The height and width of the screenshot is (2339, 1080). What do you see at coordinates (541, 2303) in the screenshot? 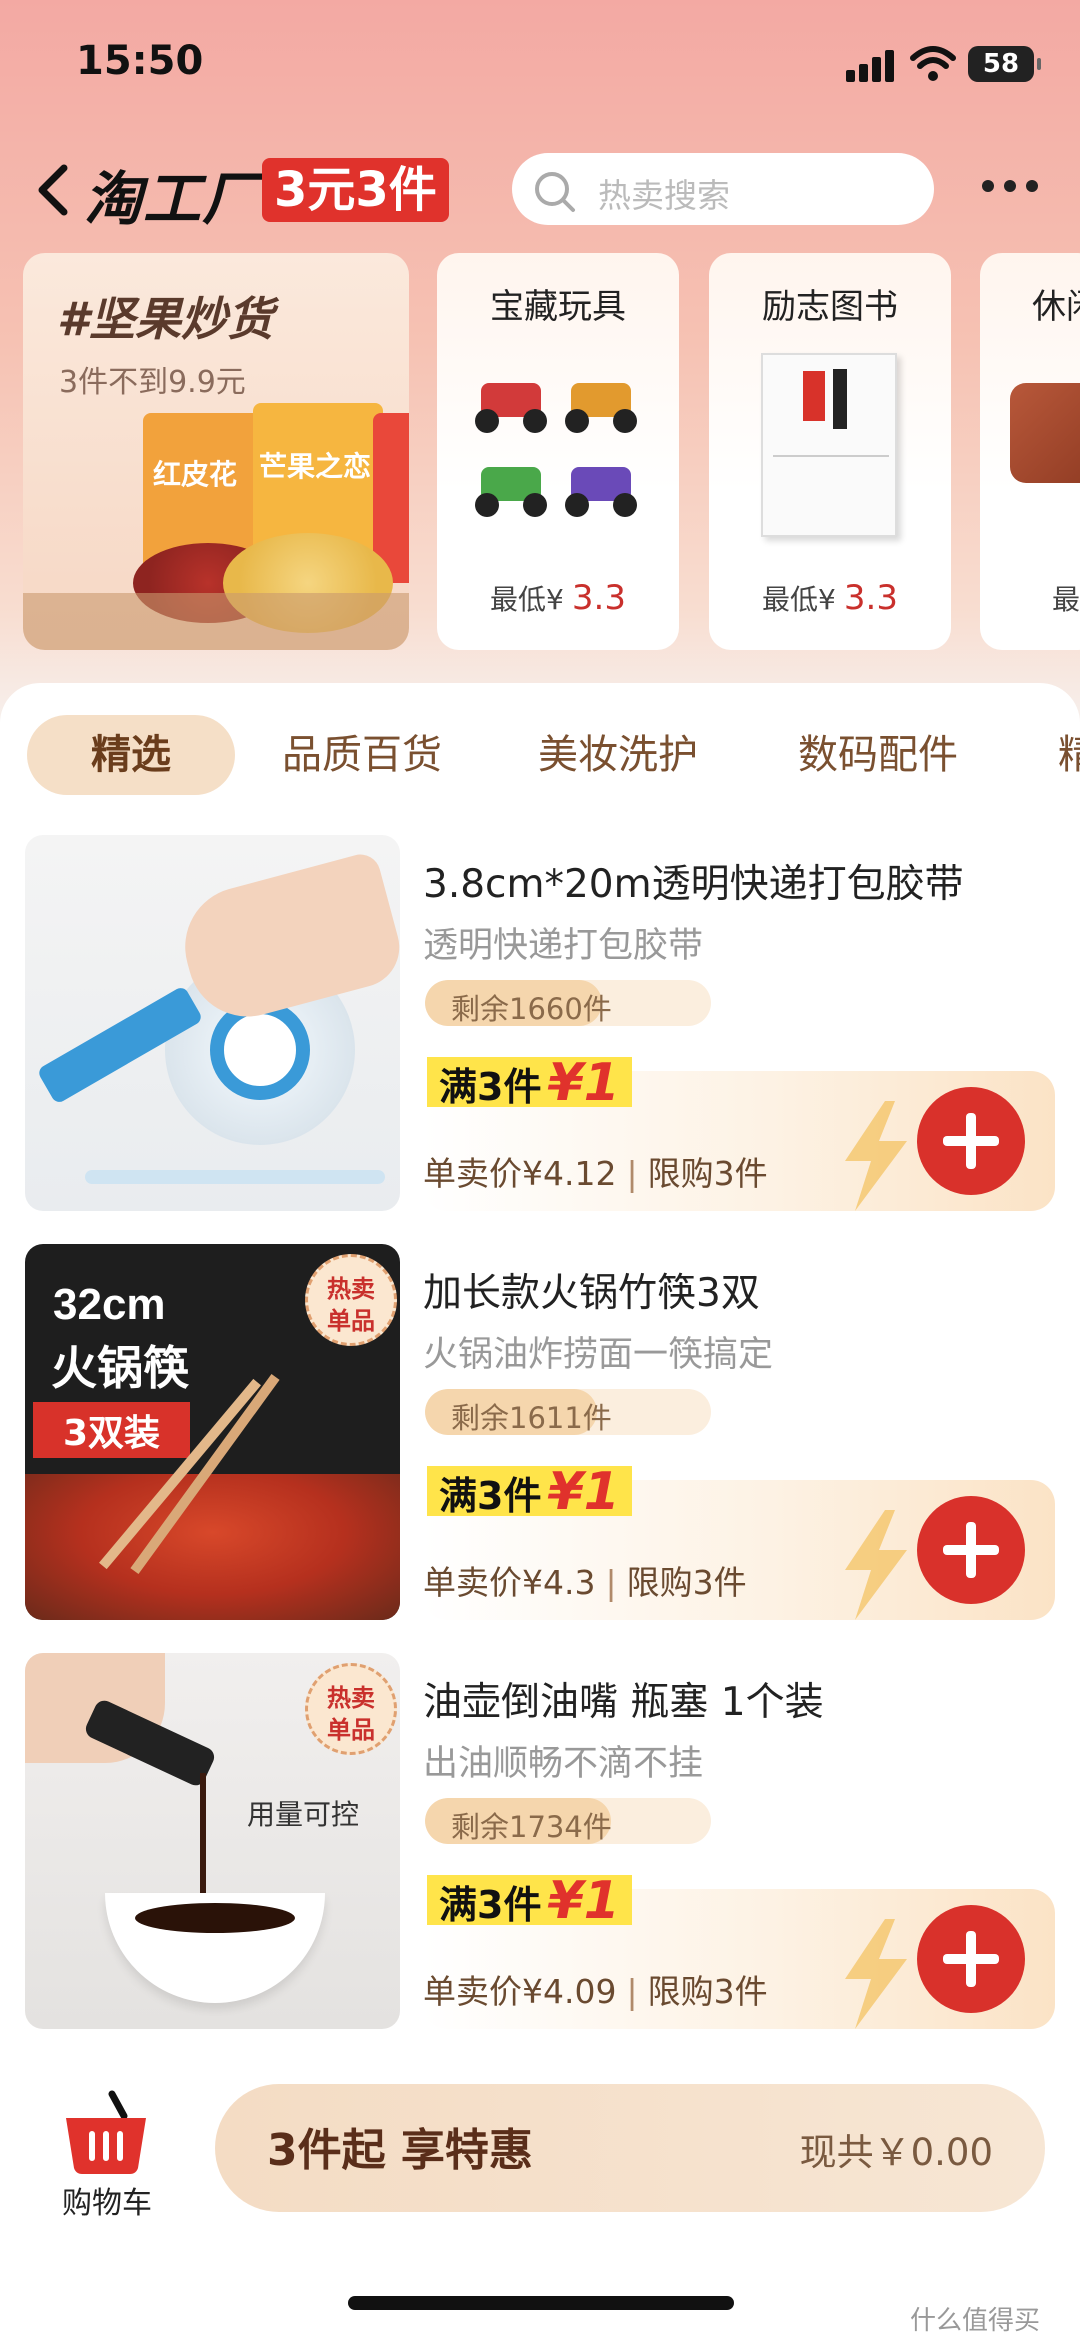
I see `home-indicator` at bounding box center [541, 2303].